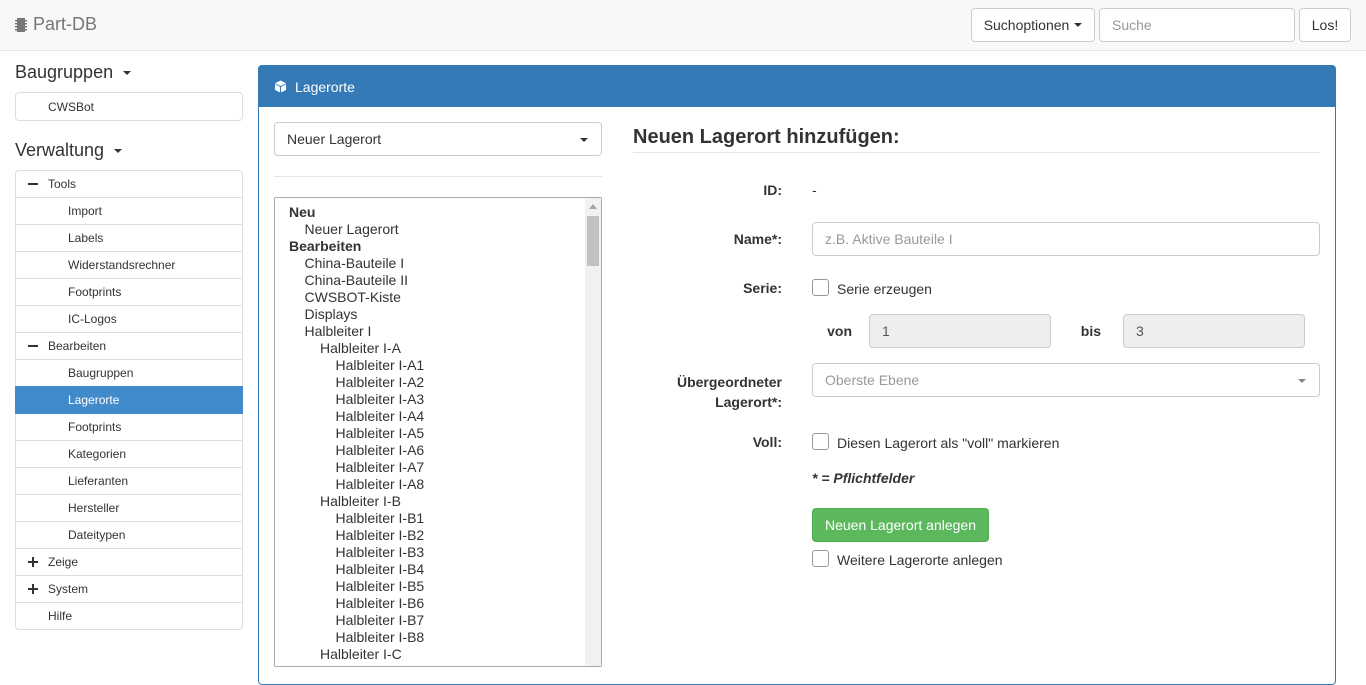  Describe the element at coordinates (92, 319) in the screenshot. I see `sidebar-item-label: IC-Logos` at that location.